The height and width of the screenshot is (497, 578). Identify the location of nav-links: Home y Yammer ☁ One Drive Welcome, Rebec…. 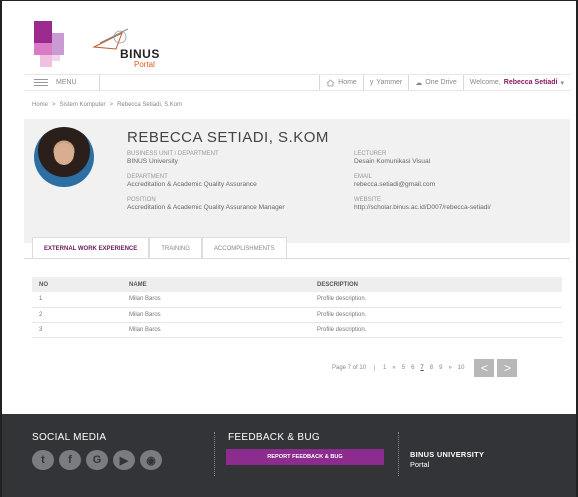
(444, 82).